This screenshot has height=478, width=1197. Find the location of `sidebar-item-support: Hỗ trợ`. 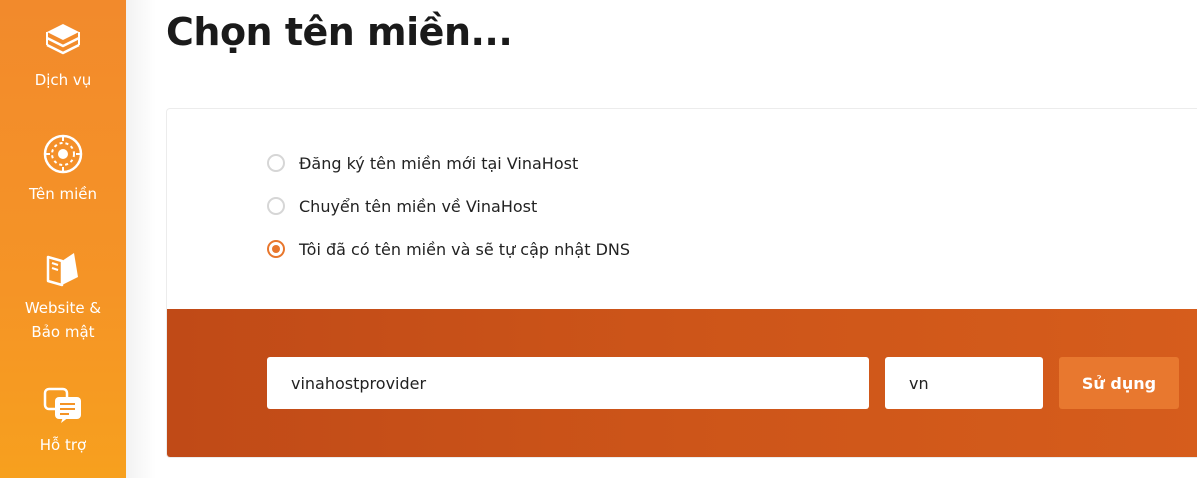

sidebar-item-support: Hỗ trợ is located at coordinates (63, 420).